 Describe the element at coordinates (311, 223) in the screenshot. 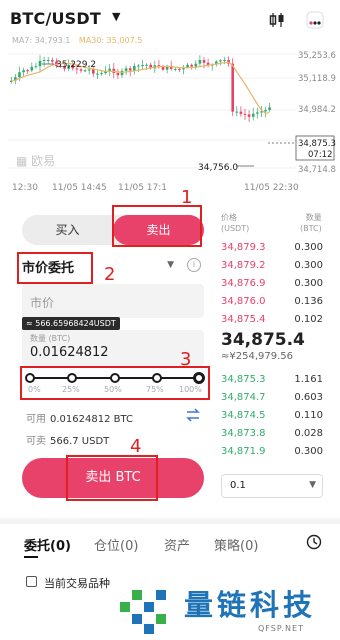

I see `qty-header: 数量 (BTC)` at that location.